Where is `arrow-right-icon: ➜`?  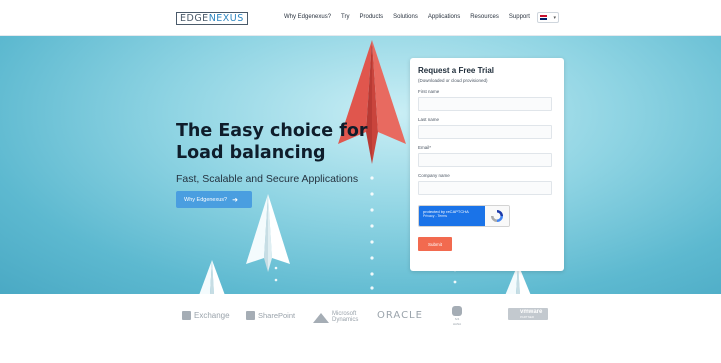
arrow-right-icon: ➜ is located at coordinates (235, 200).